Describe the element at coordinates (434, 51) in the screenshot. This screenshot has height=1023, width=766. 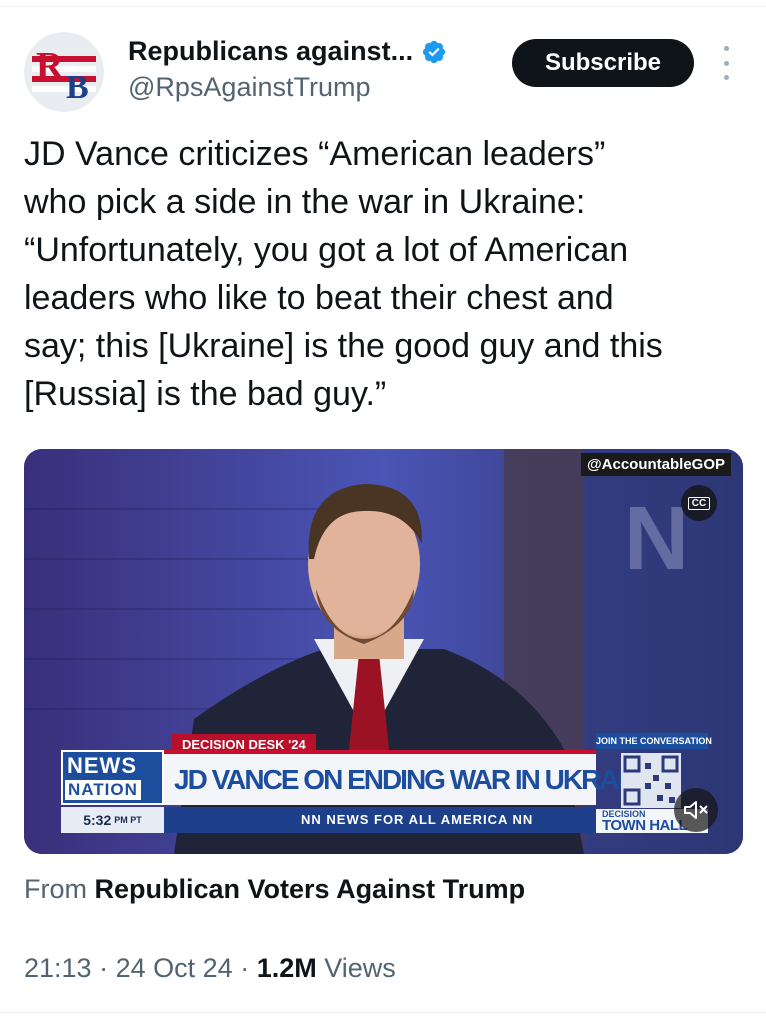
I see `verified-badge-icon` at that location.